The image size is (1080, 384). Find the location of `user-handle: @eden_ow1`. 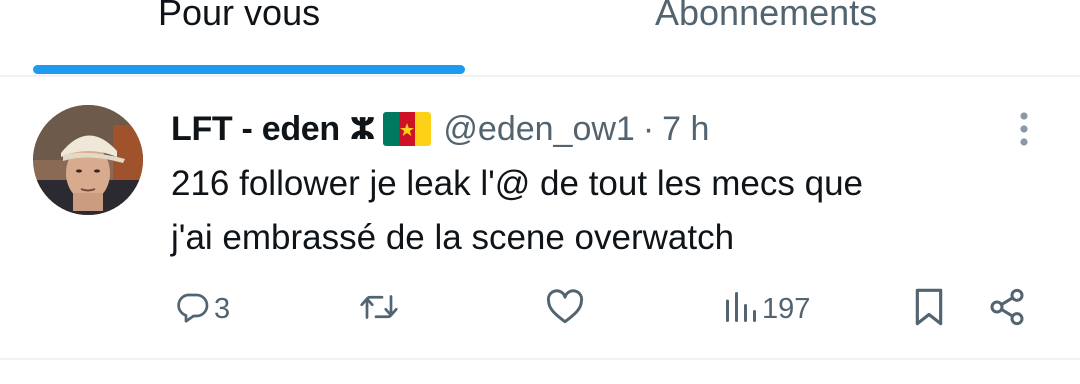

user-handle: @eden_ow1 is located at coordinates (538, 129).